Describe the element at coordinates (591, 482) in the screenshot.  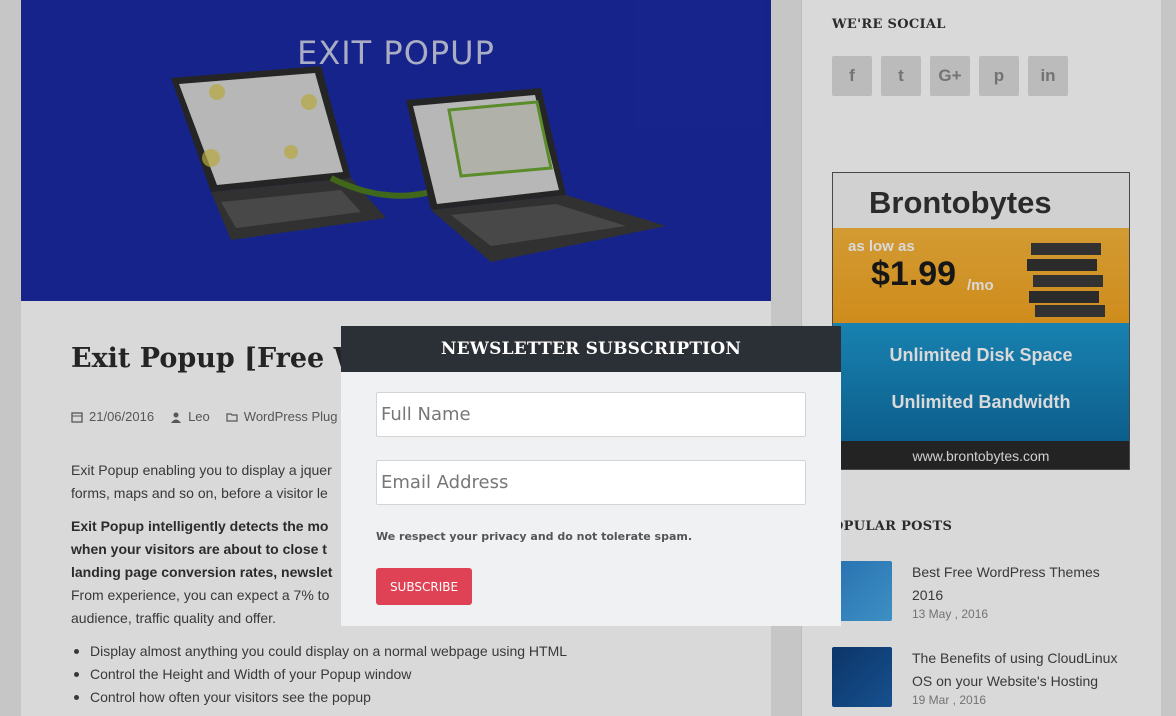
I see `email-address-input` at that location.